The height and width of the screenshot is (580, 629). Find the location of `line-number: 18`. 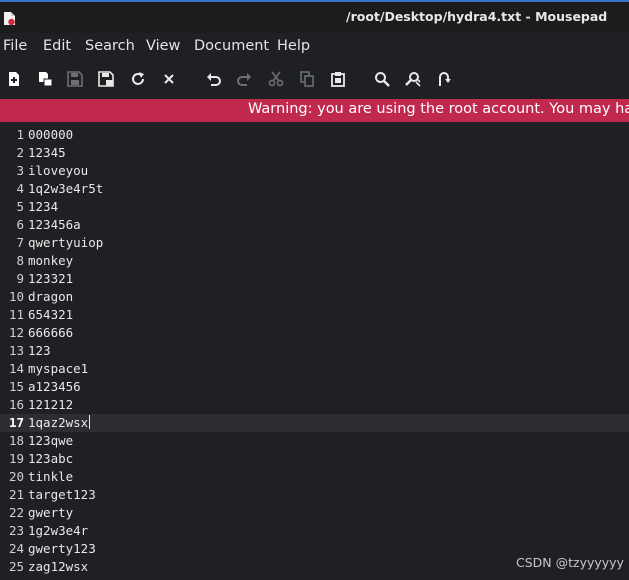

line-number: 18 is located at coordinates (16, 440).